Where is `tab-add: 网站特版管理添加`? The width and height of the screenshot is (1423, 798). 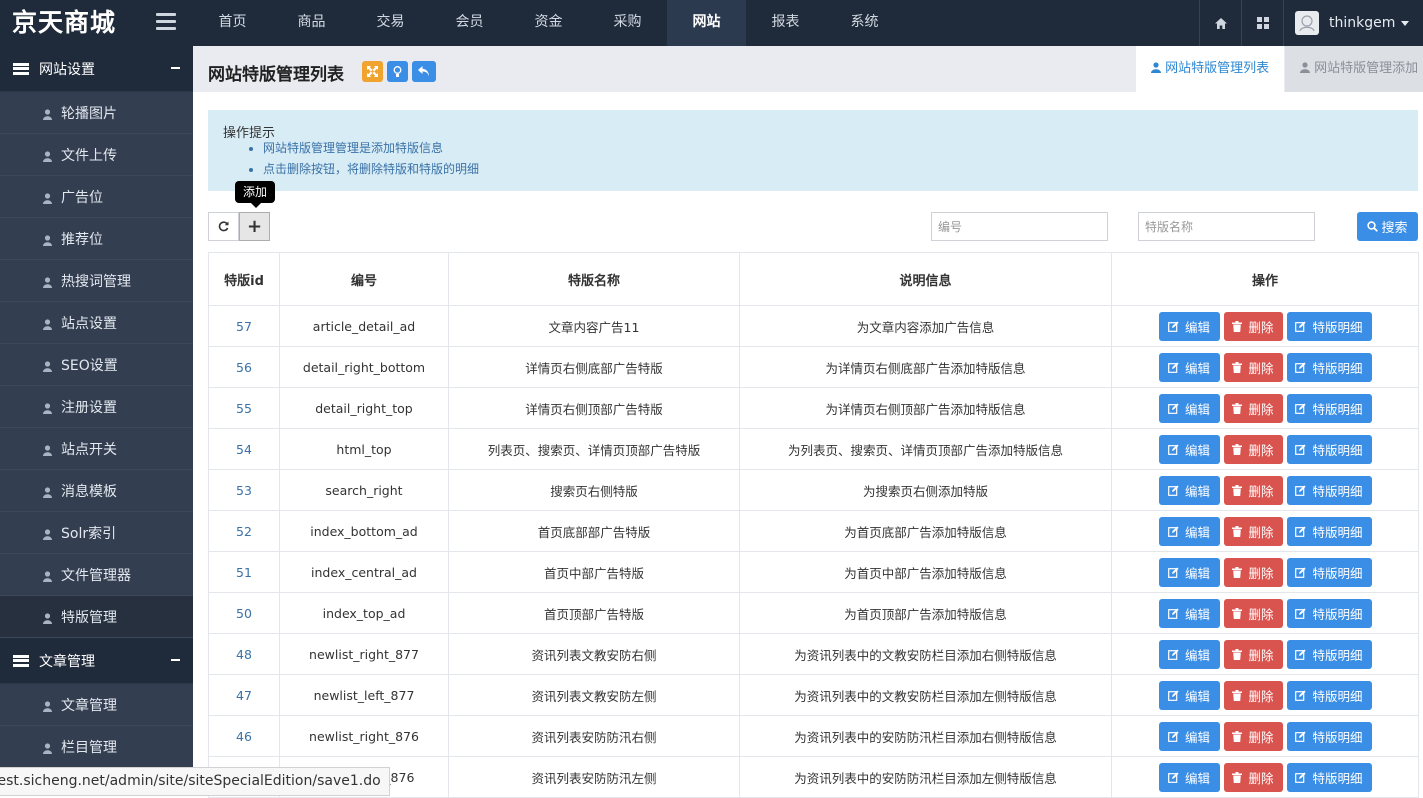
tab-add: 网站特版管理添加 is located at coordinates (1354, 69).